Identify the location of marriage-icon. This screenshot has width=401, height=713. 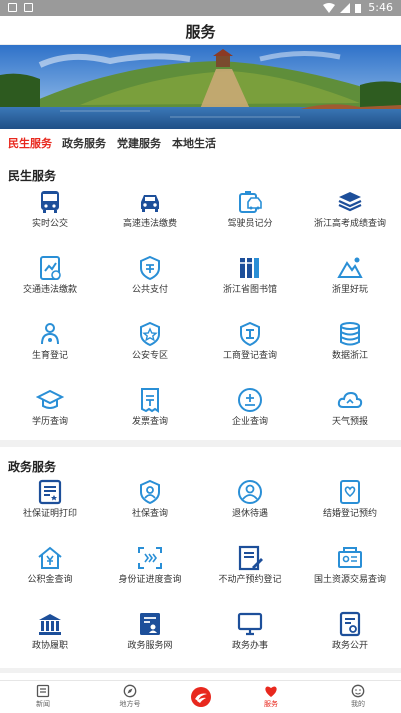
(350, 492).